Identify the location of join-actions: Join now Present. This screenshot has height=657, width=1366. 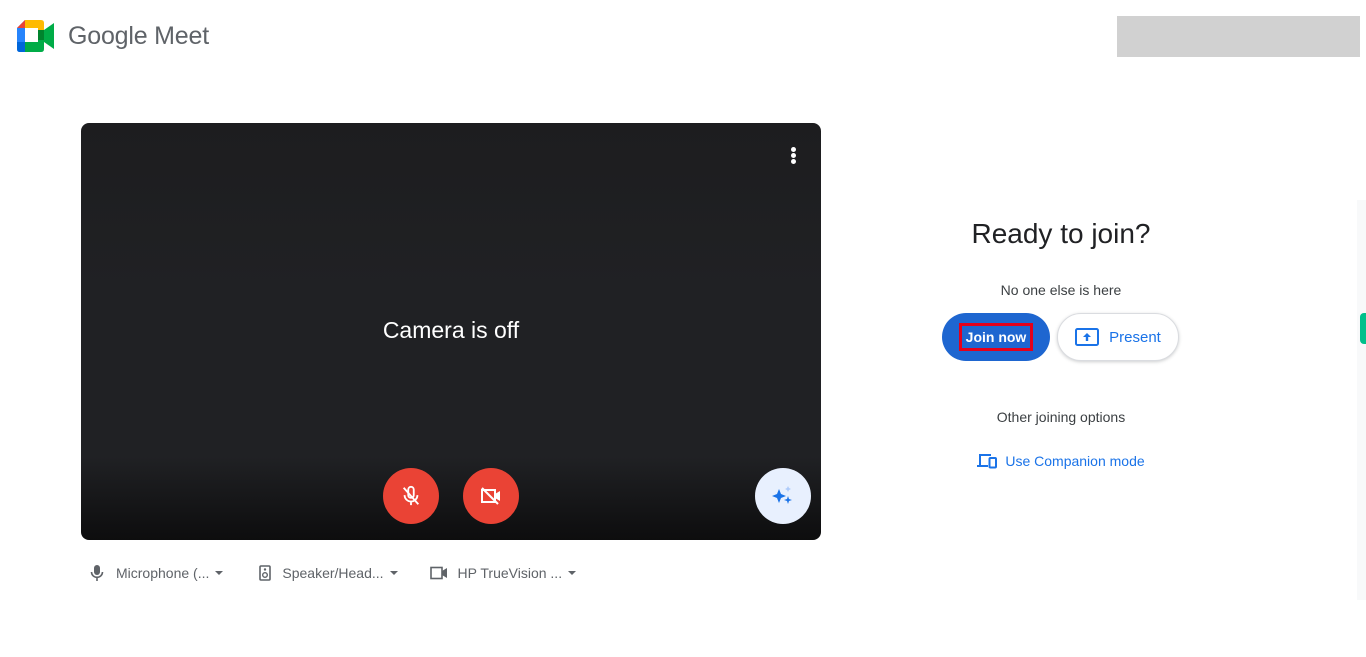
(1060, 337).